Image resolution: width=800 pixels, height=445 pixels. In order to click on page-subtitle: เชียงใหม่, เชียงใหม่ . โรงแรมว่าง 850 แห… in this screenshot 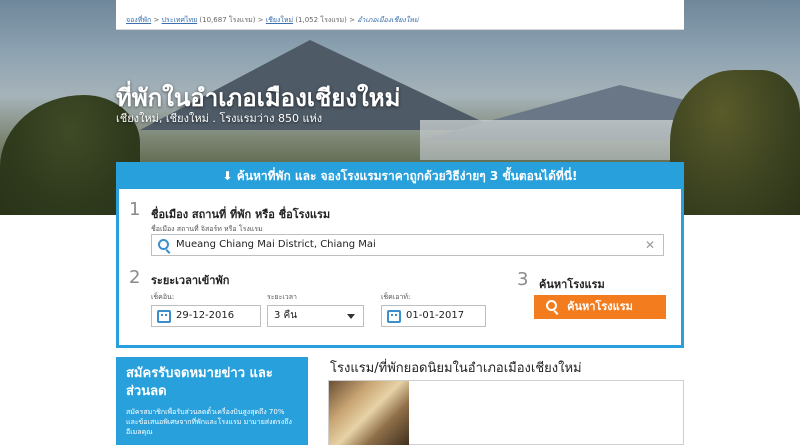, I will do `click(219, 118)`.